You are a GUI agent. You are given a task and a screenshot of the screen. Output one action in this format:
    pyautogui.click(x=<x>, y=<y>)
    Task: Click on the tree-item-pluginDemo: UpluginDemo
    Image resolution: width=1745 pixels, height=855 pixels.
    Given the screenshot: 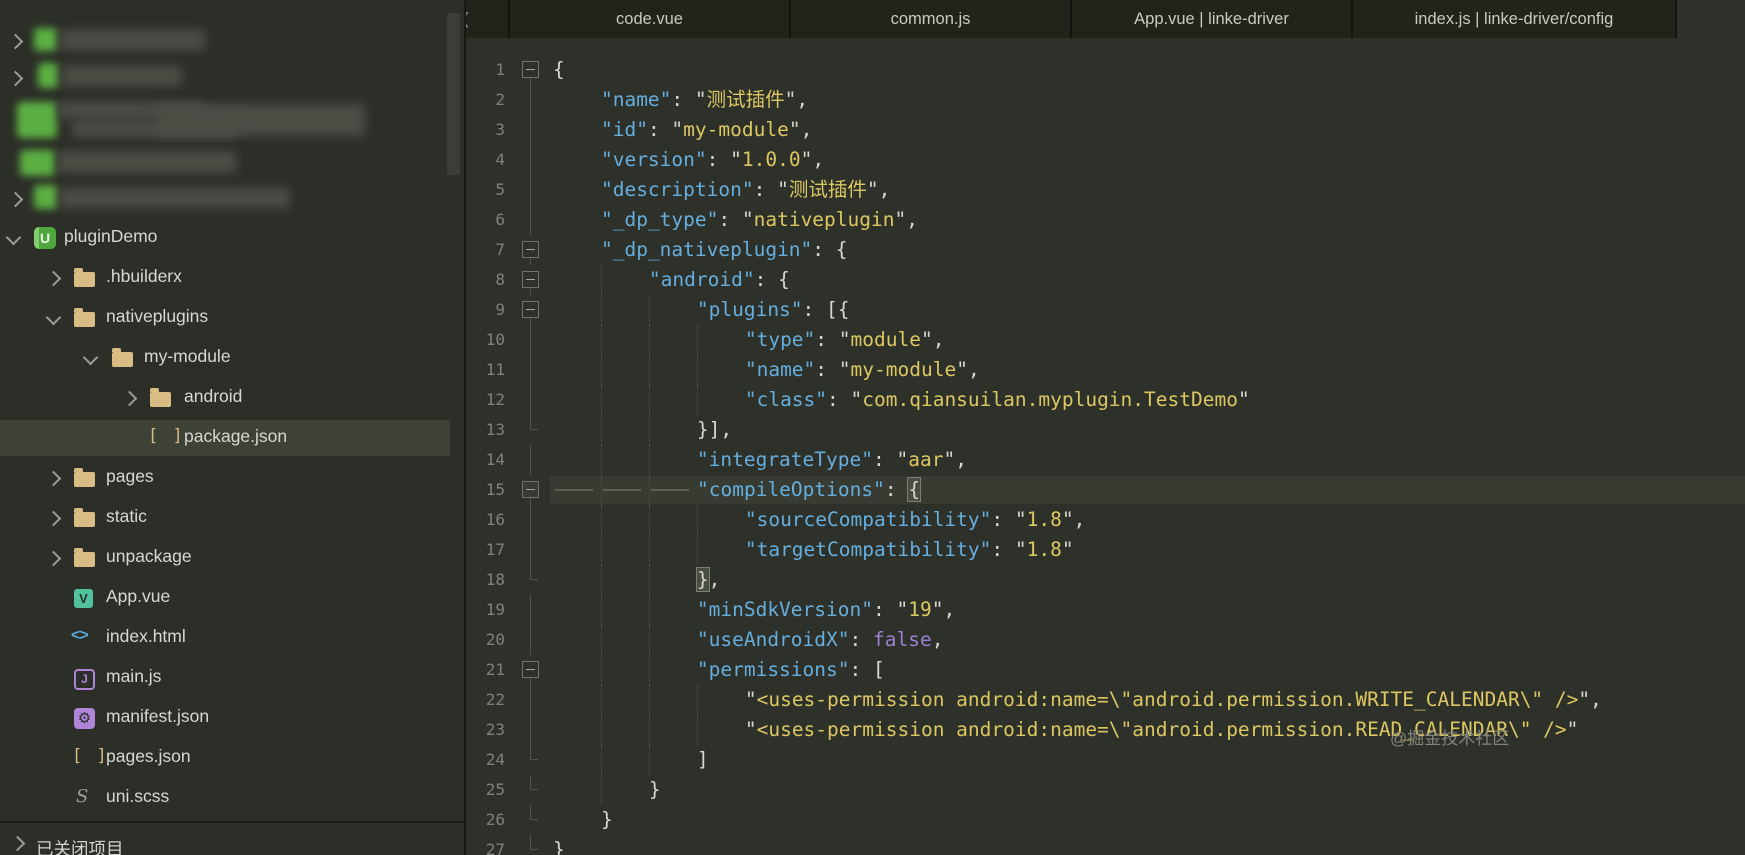 What is the action you would take?
    pyautogui.click(x=232, y=238)
    